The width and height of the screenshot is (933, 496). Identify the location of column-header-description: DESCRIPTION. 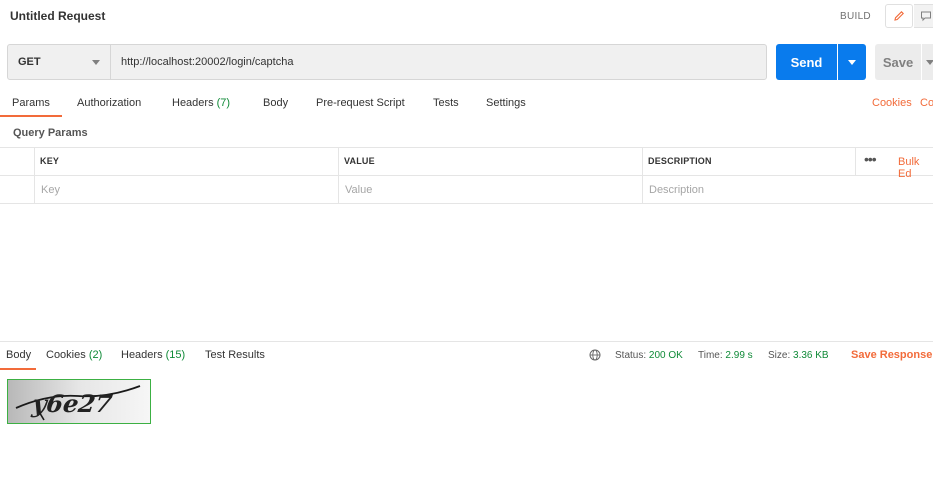
(680, 161).